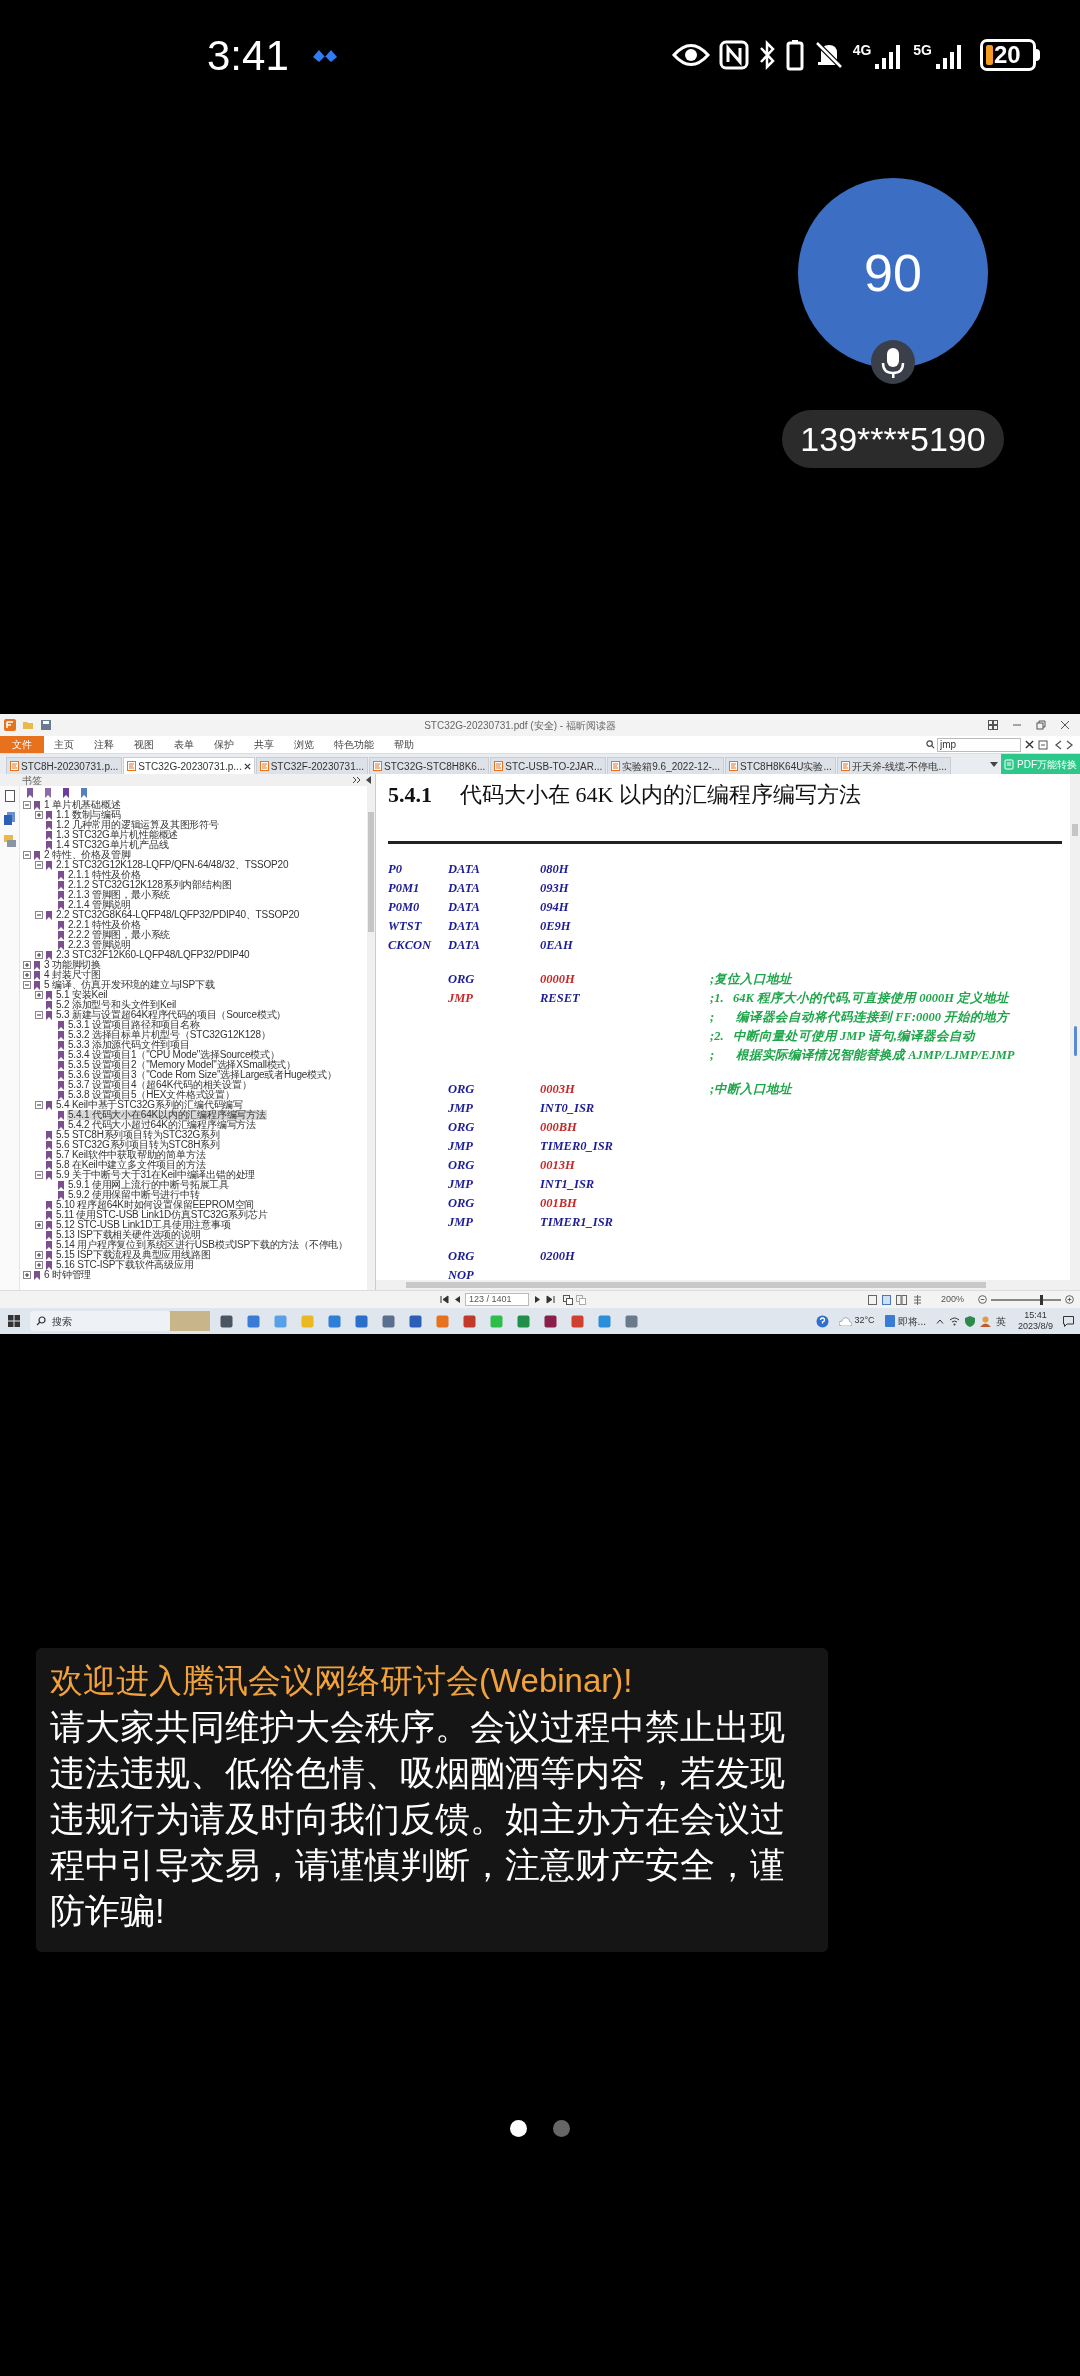  What do you see at coordinates (979, 744) in the screenshot?
I see `search-field: jmp` at bounding box center [979, 744].